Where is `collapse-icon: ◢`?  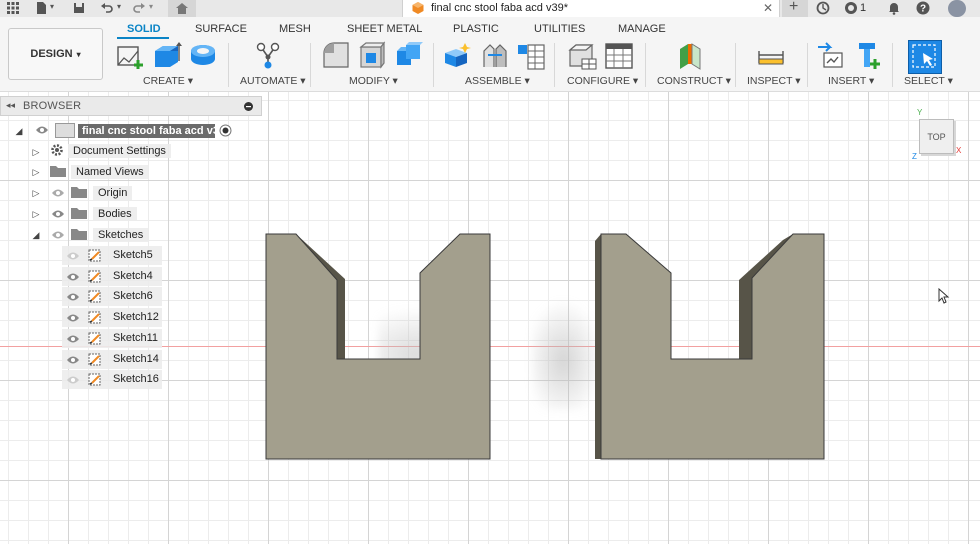
collapse-icon: ◢ is located at coordinates (36, 235).